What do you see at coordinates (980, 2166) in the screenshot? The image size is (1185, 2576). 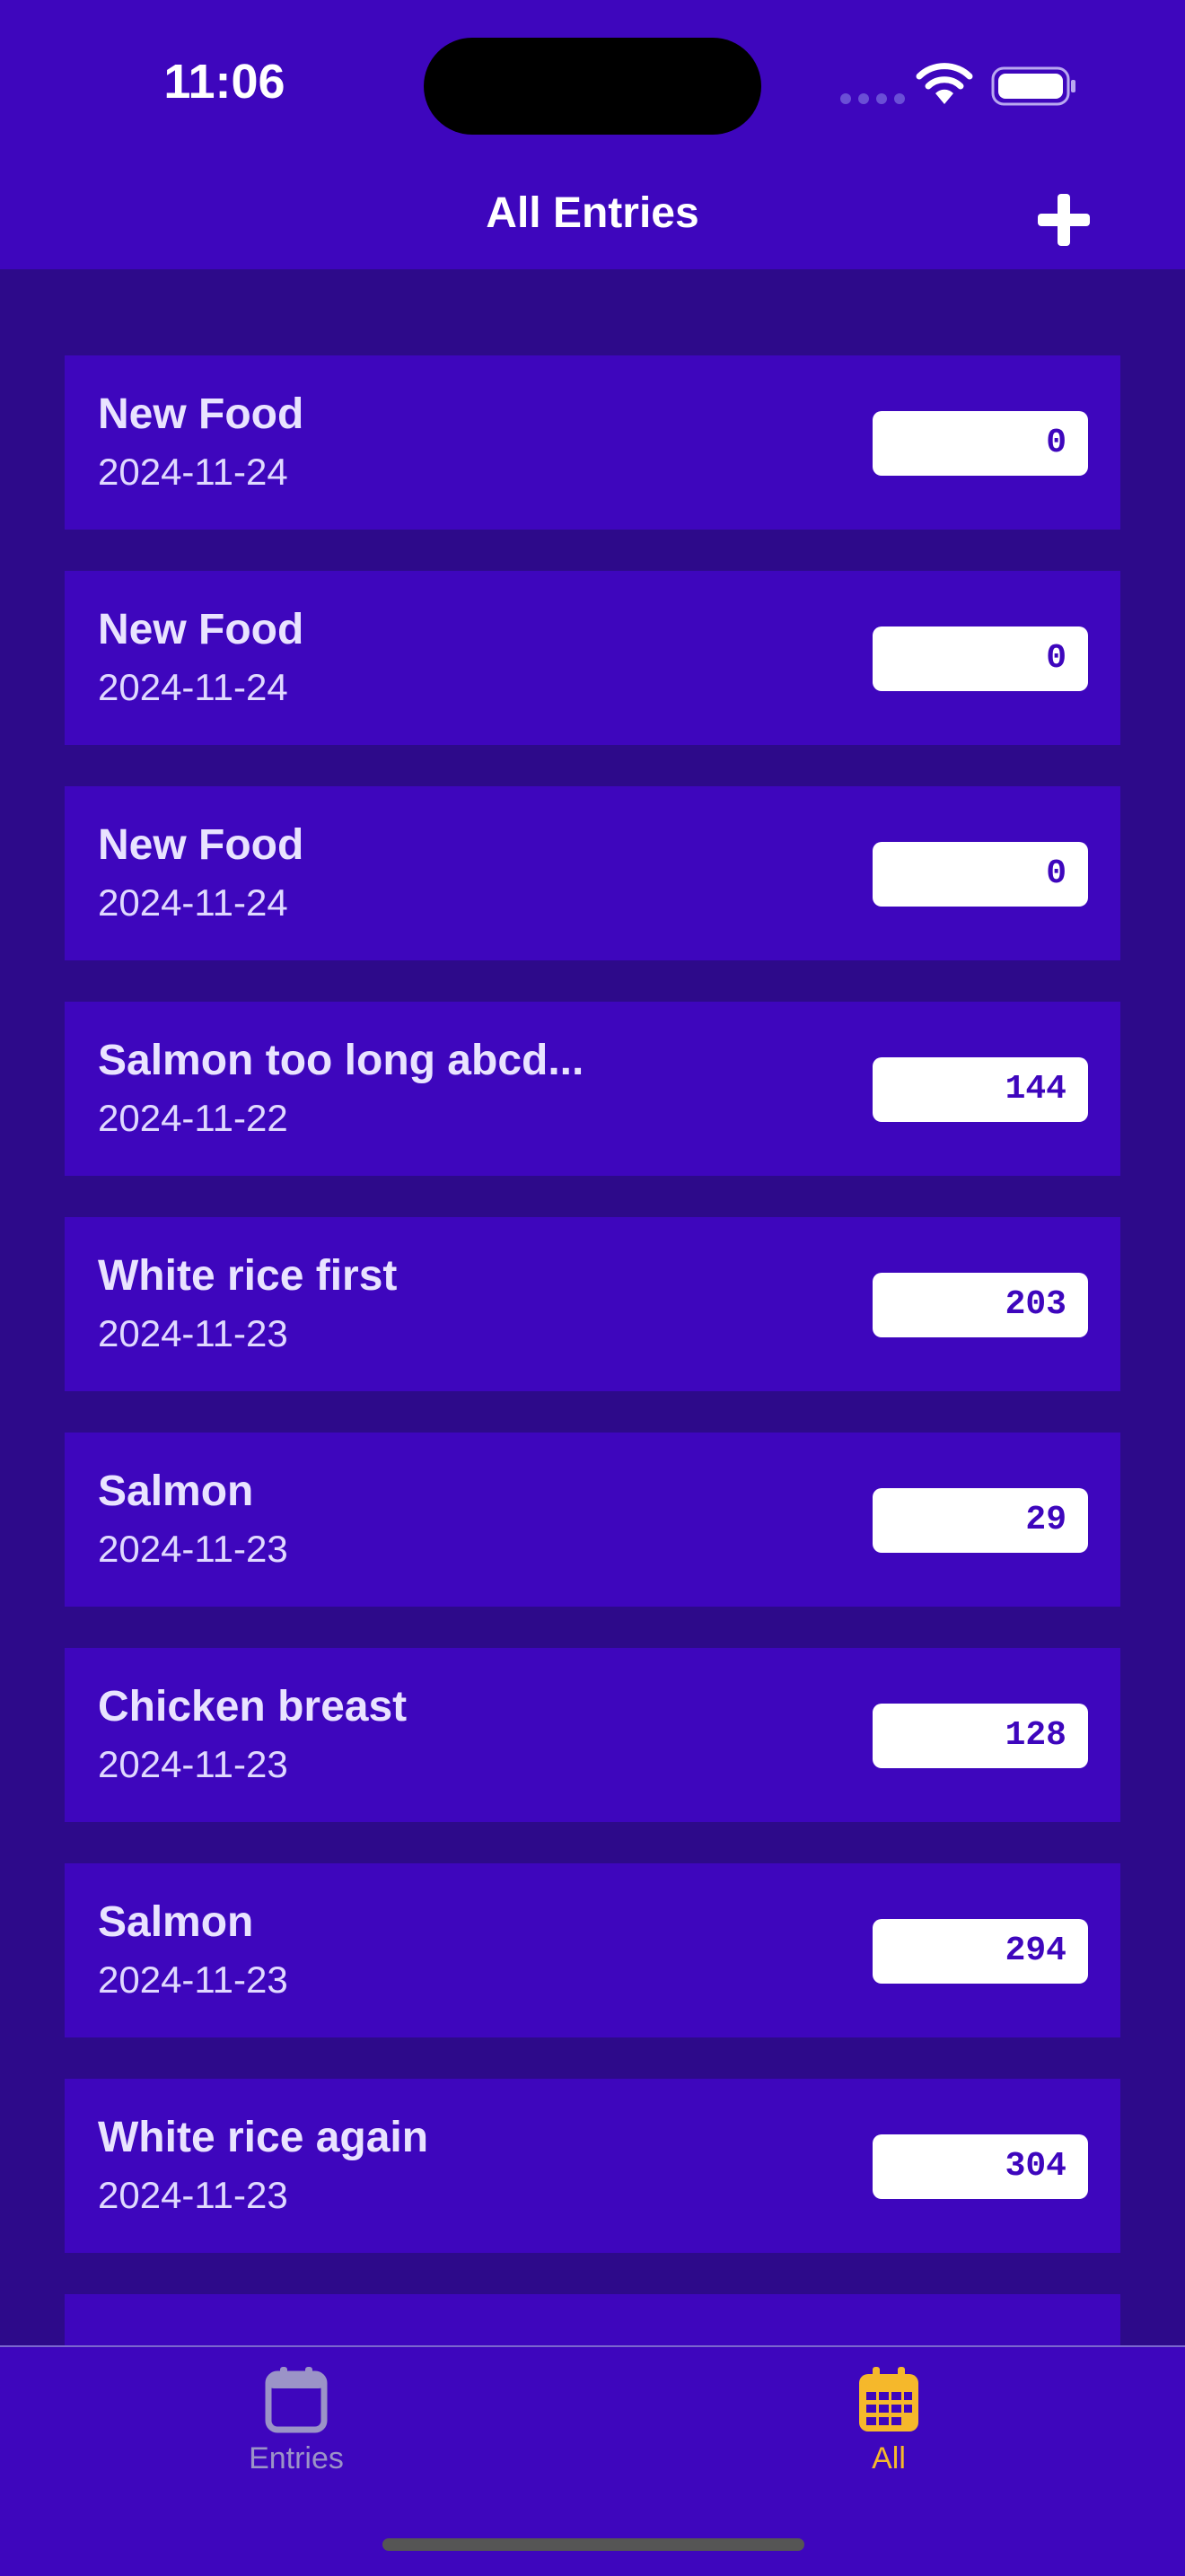 I see `entry-value-field: 304` at bounding box center [980, 2166].